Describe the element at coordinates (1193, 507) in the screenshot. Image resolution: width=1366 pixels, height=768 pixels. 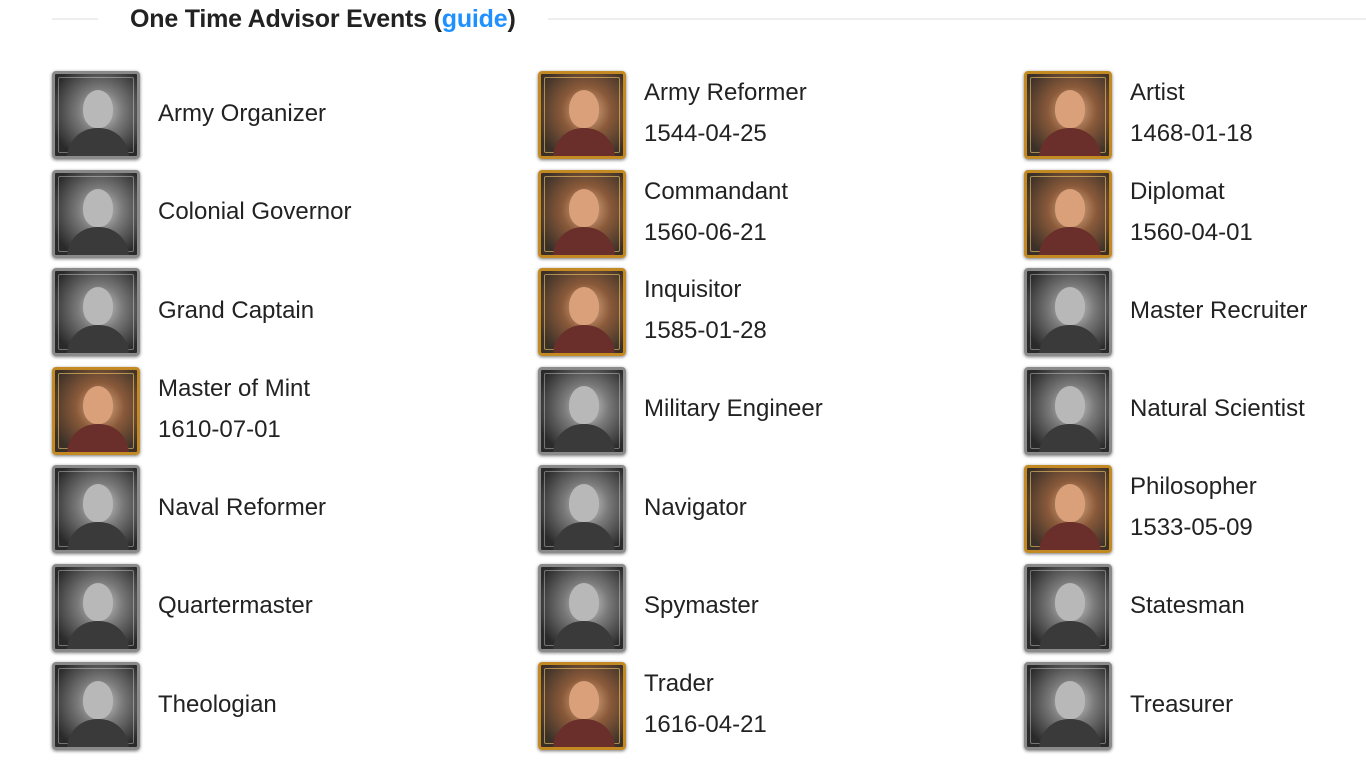
I see `advisor-info: Philosopher 1533-05-09` at that location.